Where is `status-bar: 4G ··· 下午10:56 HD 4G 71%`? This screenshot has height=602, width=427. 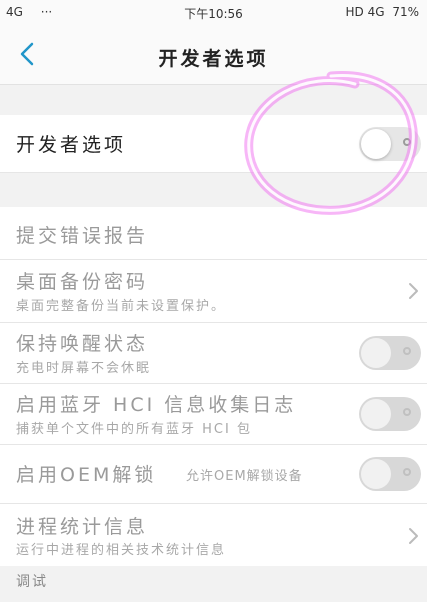 status-bar: 4G ··· 下午10:56 HD 4G 71% is located at coordinates (213, 13).